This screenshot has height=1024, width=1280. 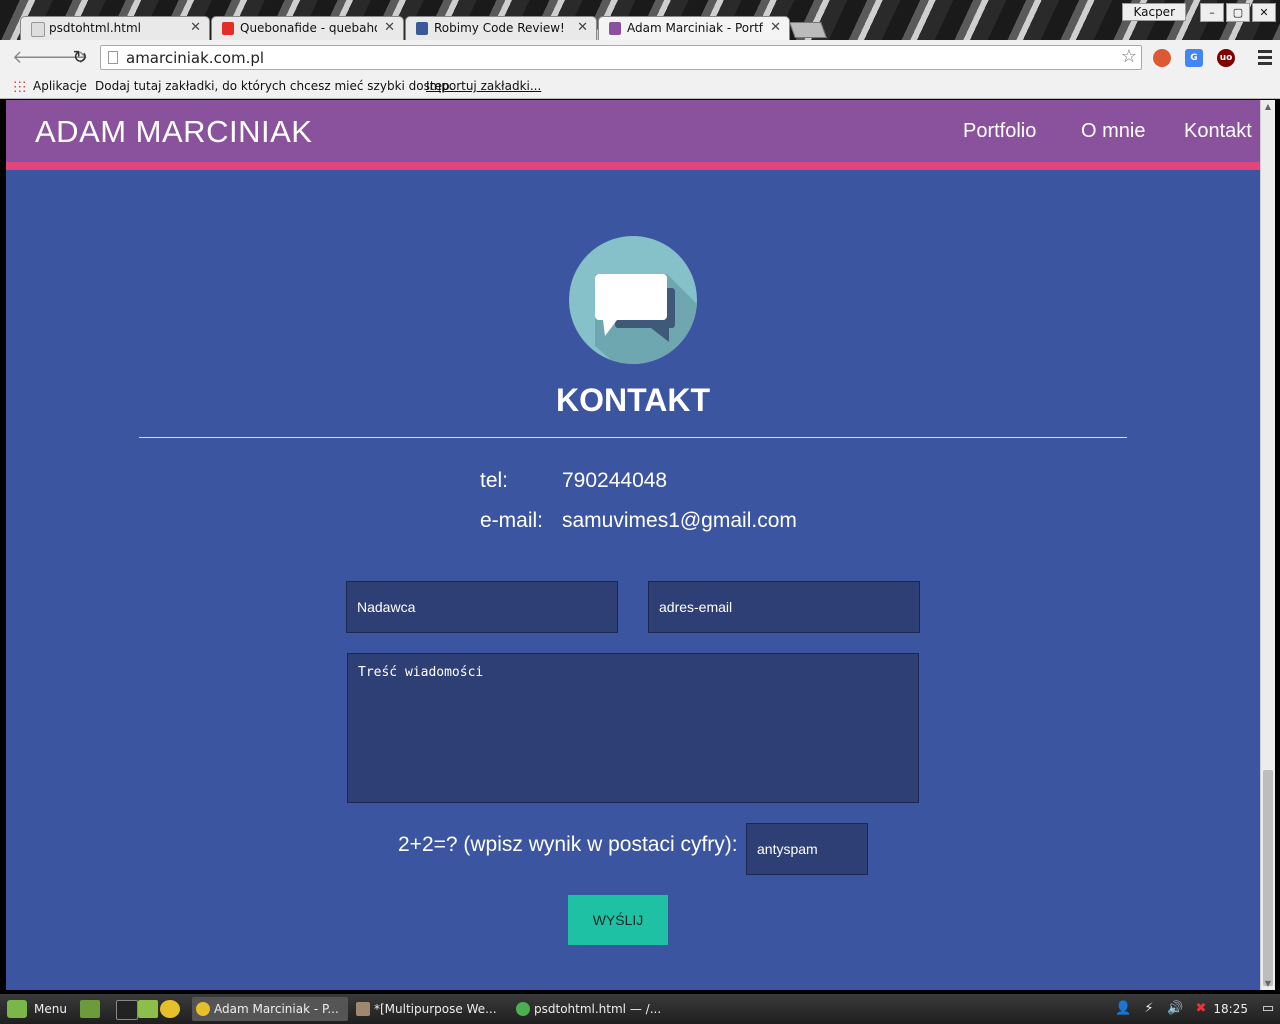 What do you see at coordinates (679, 520) in the screenshot?
I see `email-value: samuvimes1@gmail.com` at bounding box center [679, 520].